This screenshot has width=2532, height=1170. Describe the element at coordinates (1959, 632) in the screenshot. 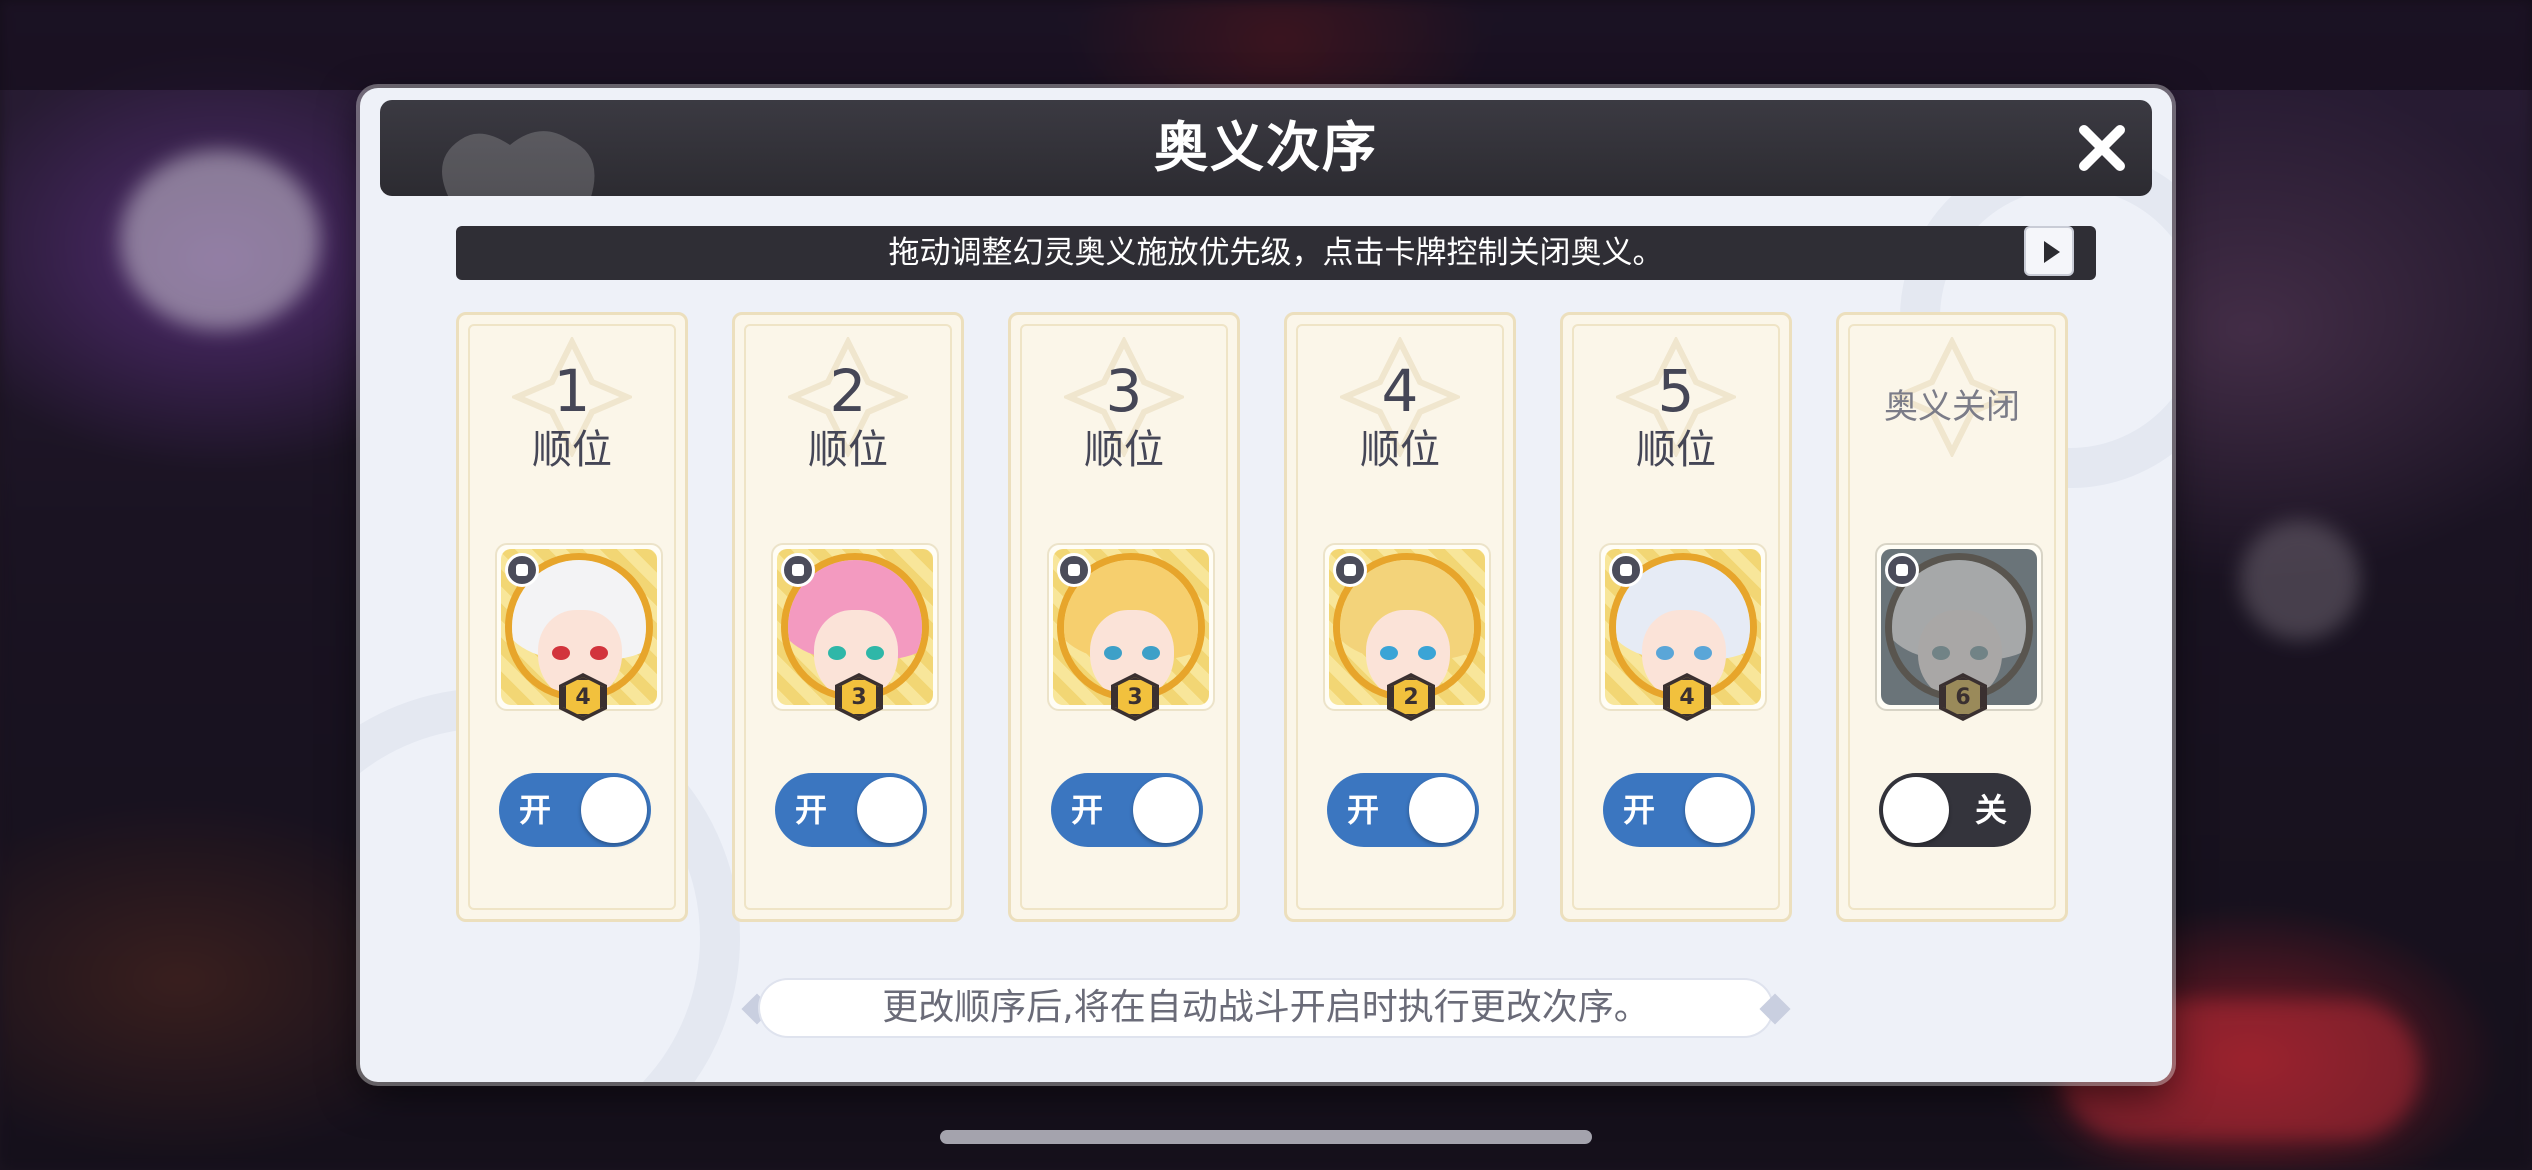

I see `character-portrait: 6` at that location.